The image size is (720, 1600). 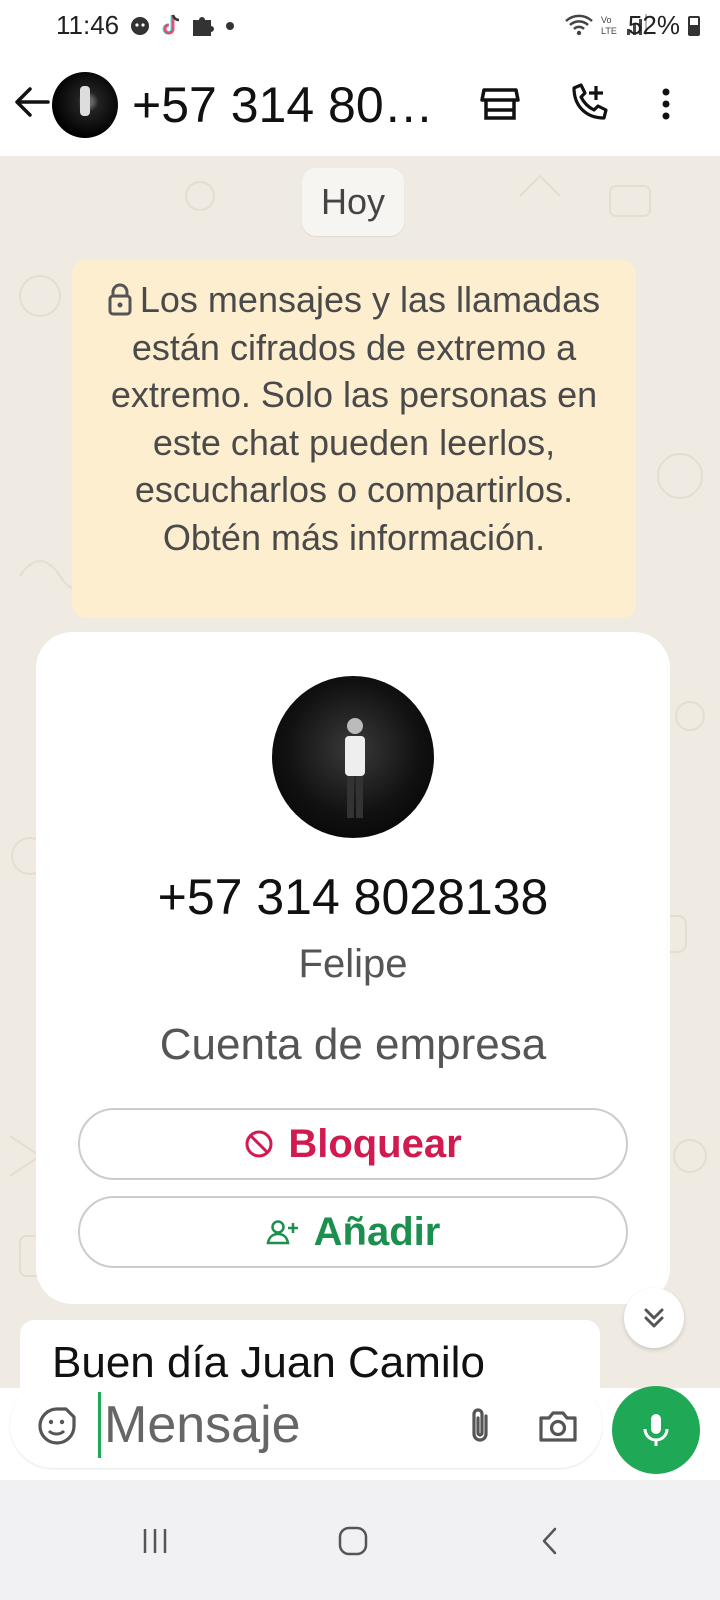 What do you see at coordinates (558, 1426) in the screenshot?
I see `camera-icon` at bounding box center [558, 1426].